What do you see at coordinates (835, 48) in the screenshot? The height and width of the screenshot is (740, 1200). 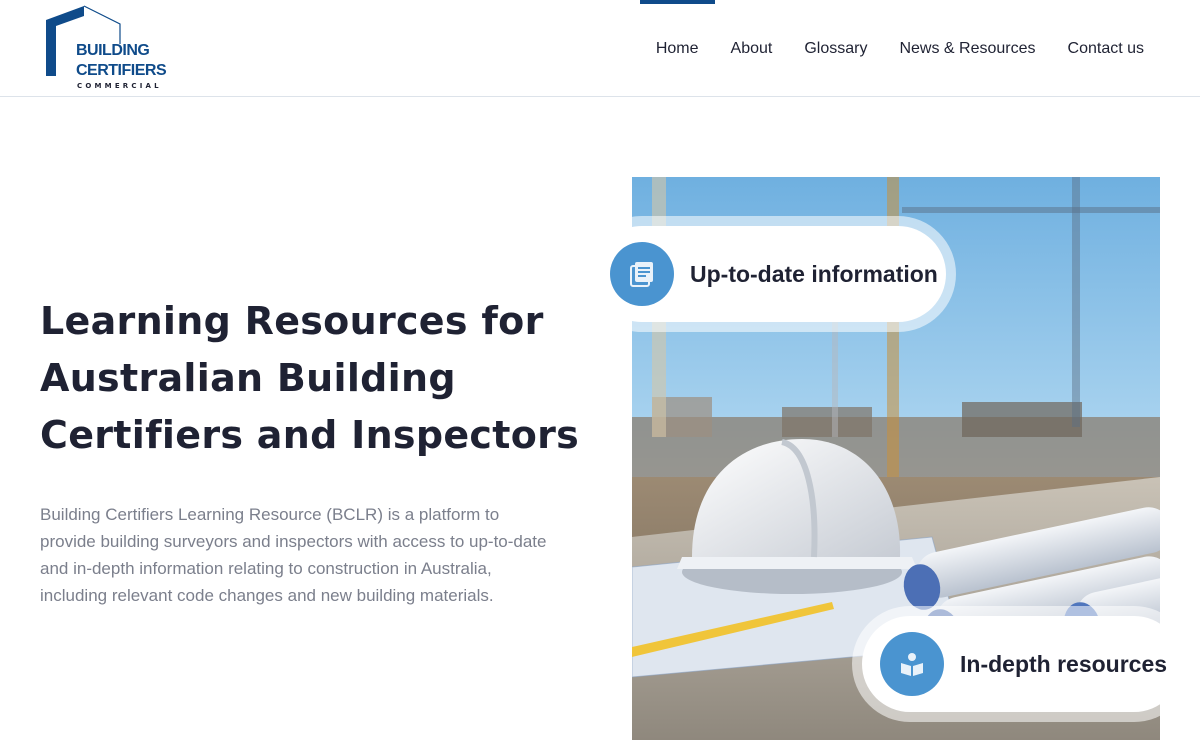 I see `nav-glossary: Glossary` at bounding box center [835, 48].